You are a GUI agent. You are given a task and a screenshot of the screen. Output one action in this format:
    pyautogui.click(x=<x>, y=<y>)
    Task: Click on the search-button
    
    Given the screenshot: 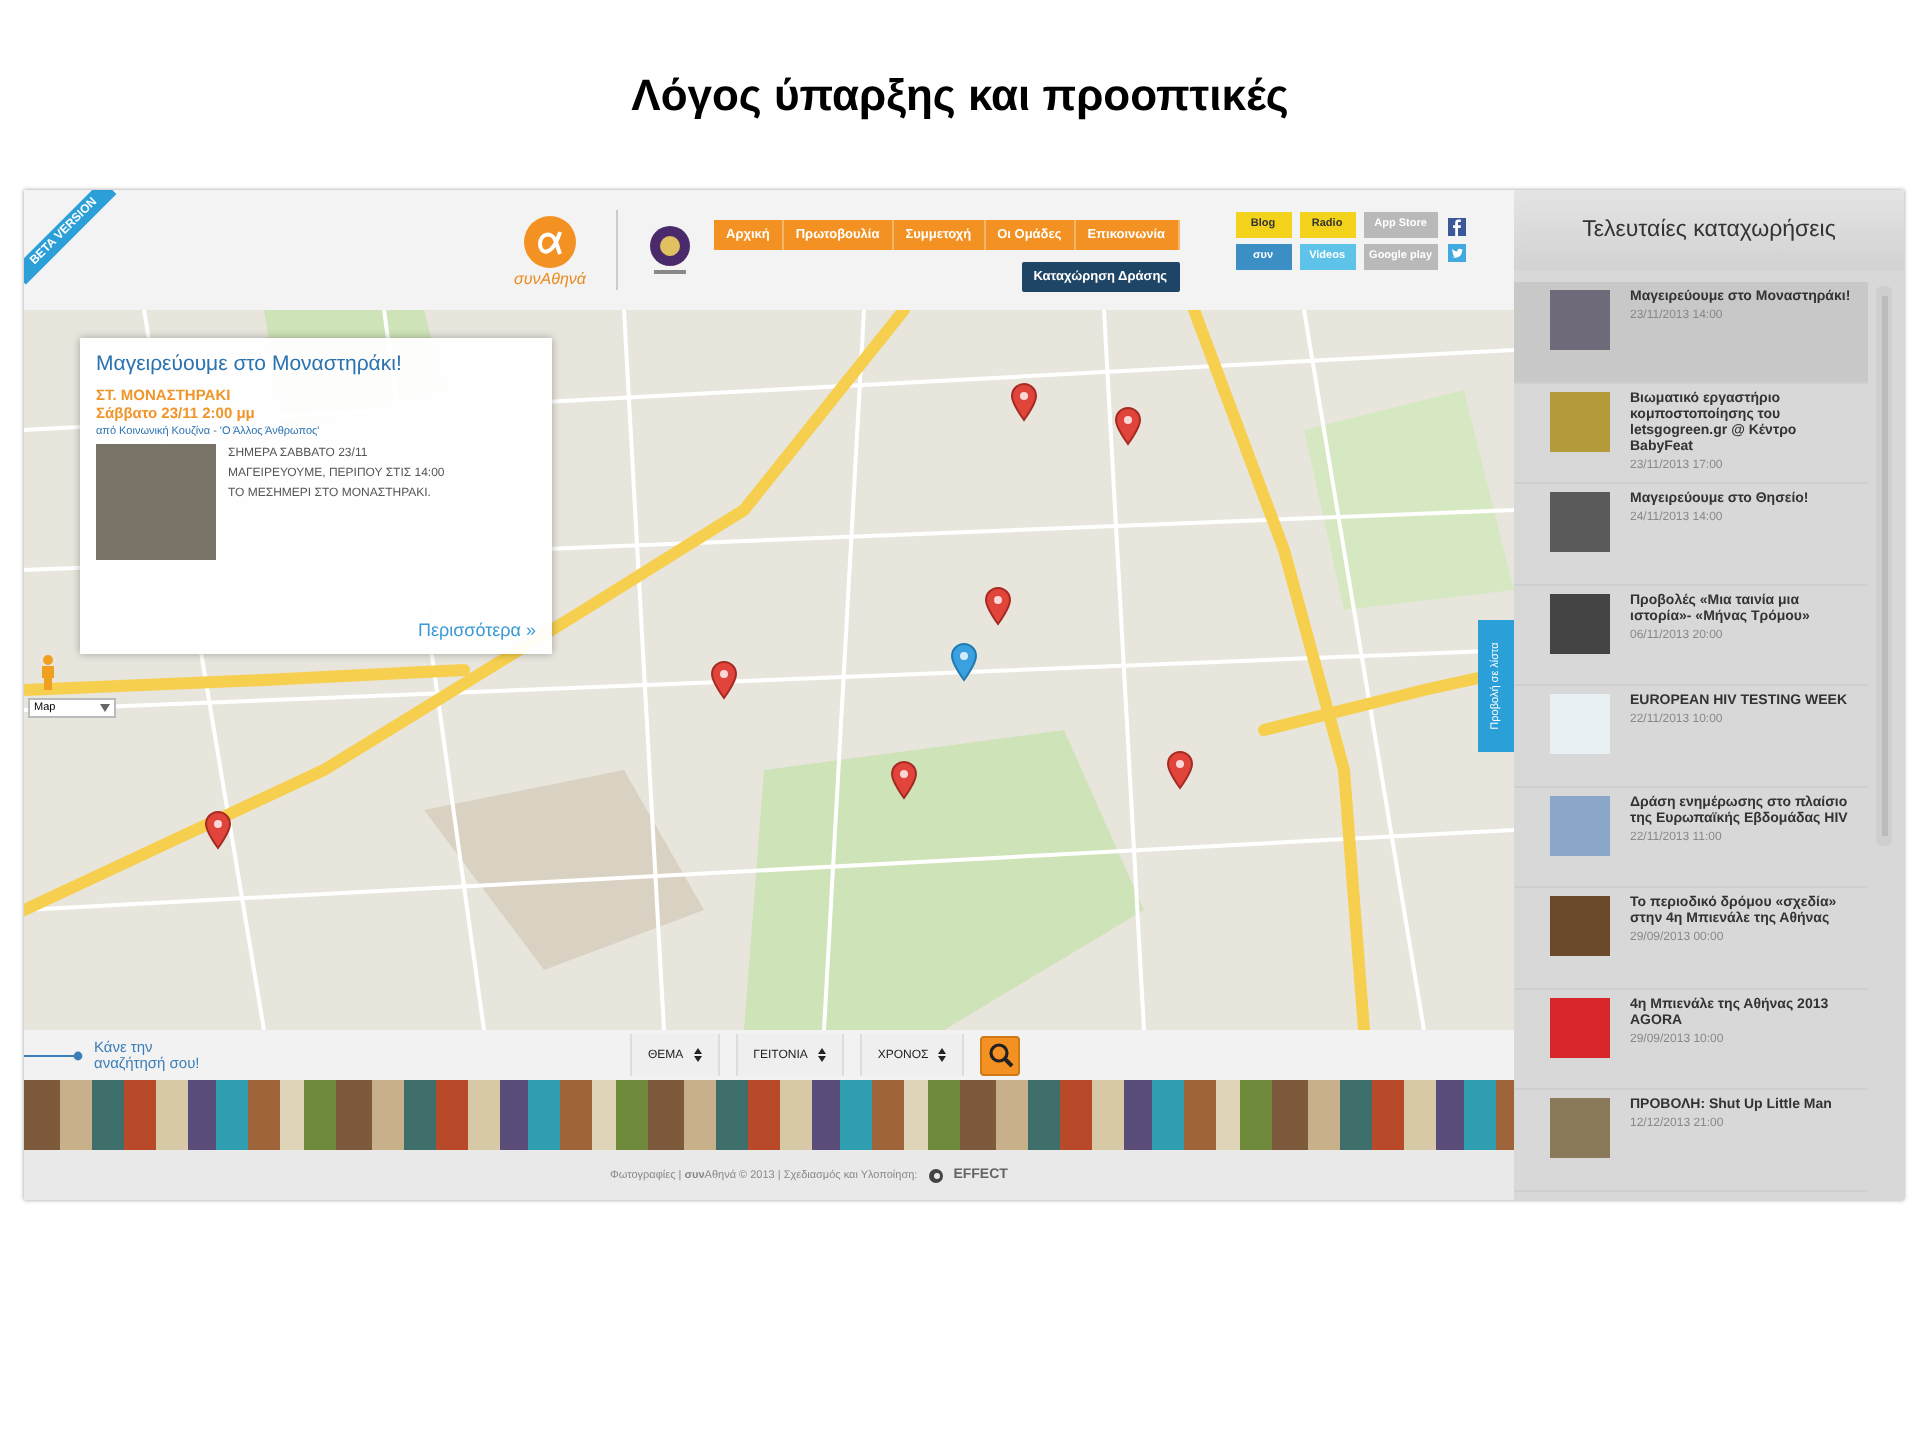 What is the action you would take?
    pyautogui.click(x=1000, y=1055)
    